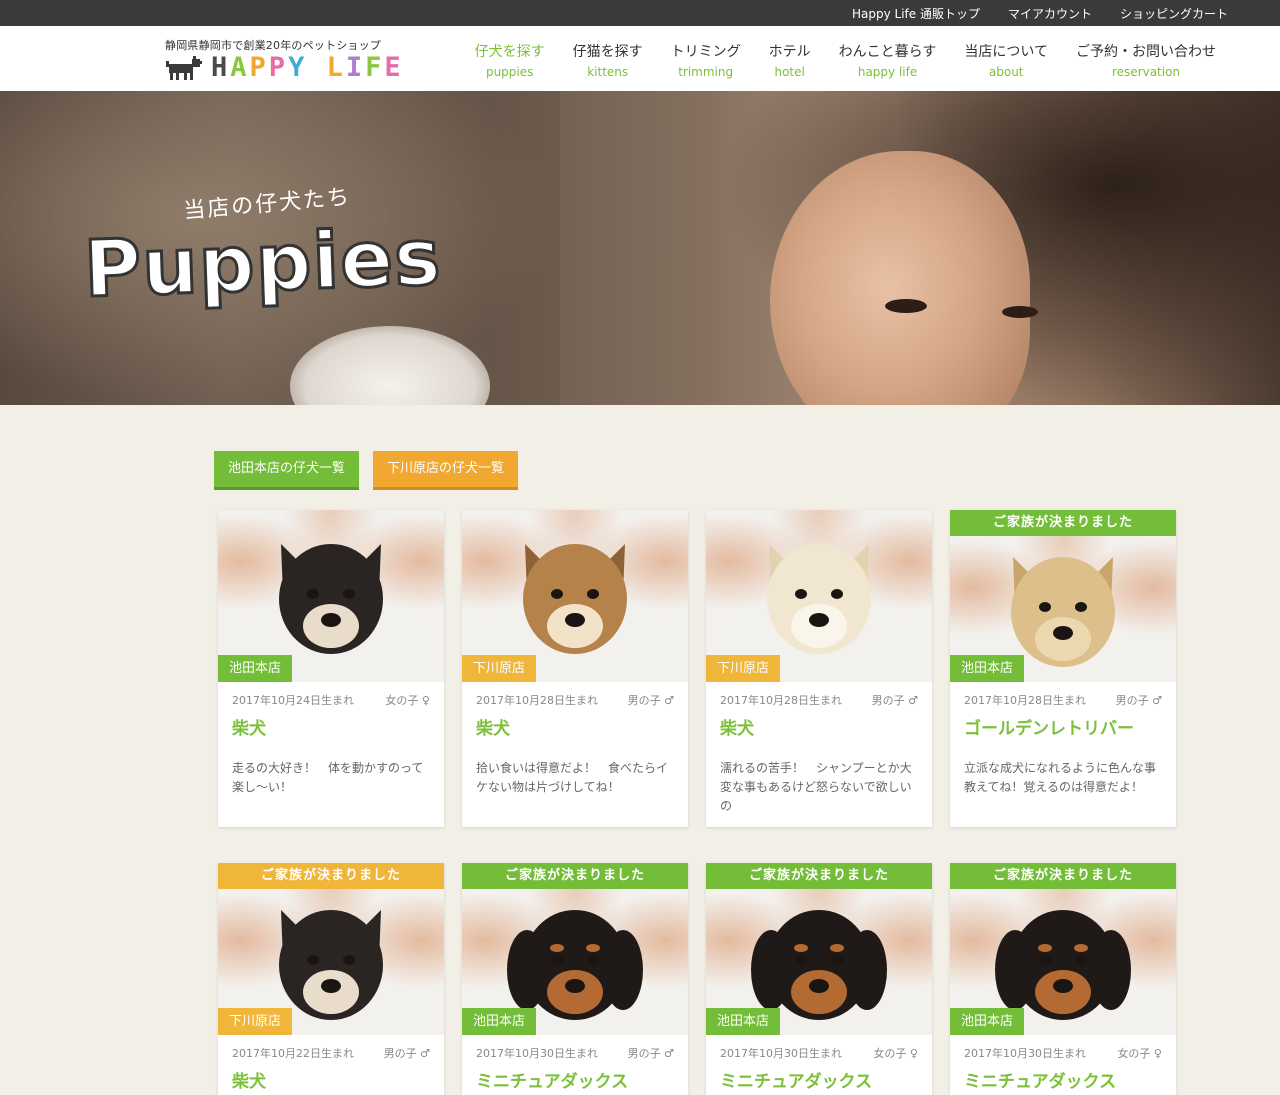 This screenshot has width=1280, height=1095. I want to click on nav-puppies: 仔犬を探す puppies, so click(510, 61).